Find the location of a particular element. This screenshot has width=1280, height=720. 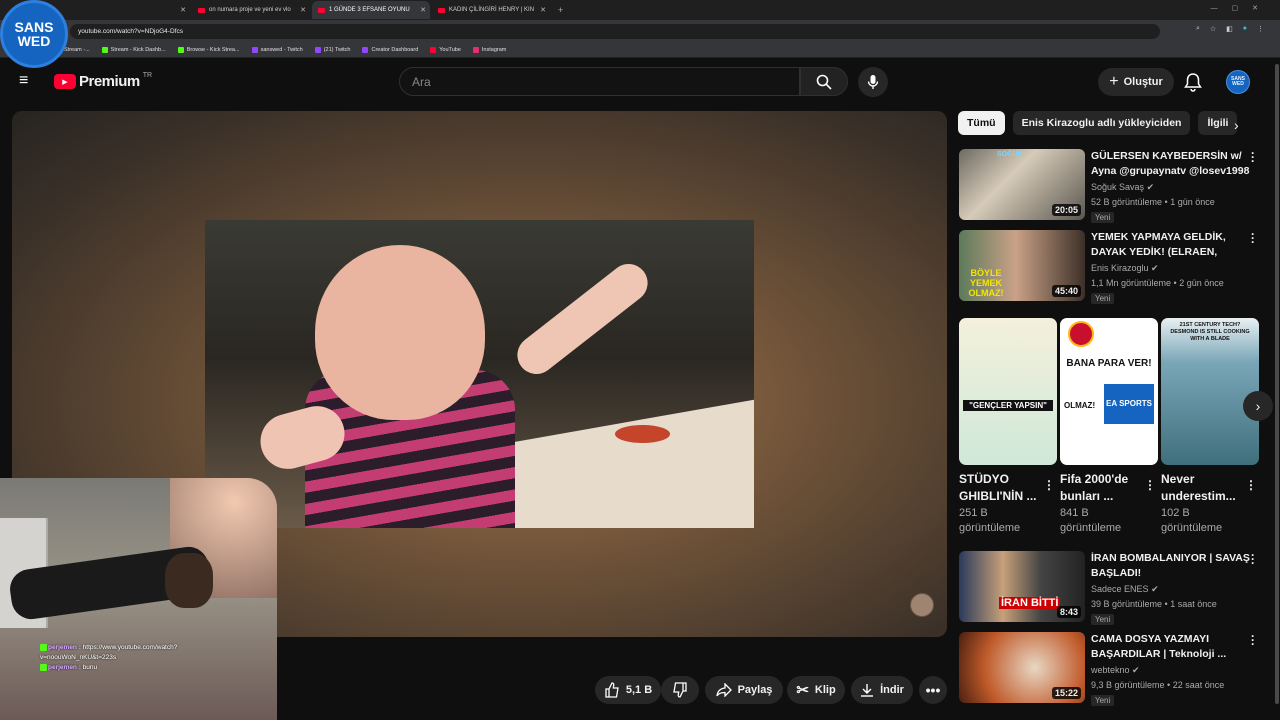

search-input: Ara is located at coordinates (599, 81).